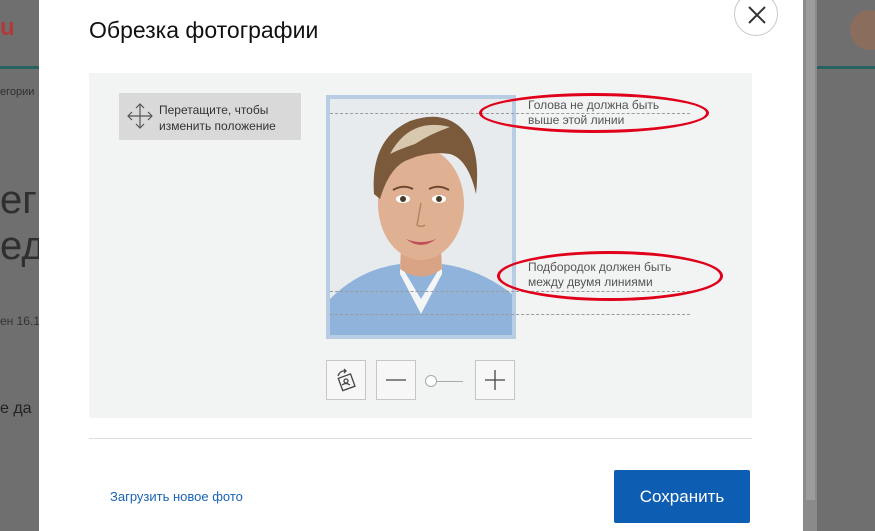 The height and width of the screenshot is (531, 875). Describe the element at coordinates (7, 27) in the screenshot. I see `site-logo: u` at that location.